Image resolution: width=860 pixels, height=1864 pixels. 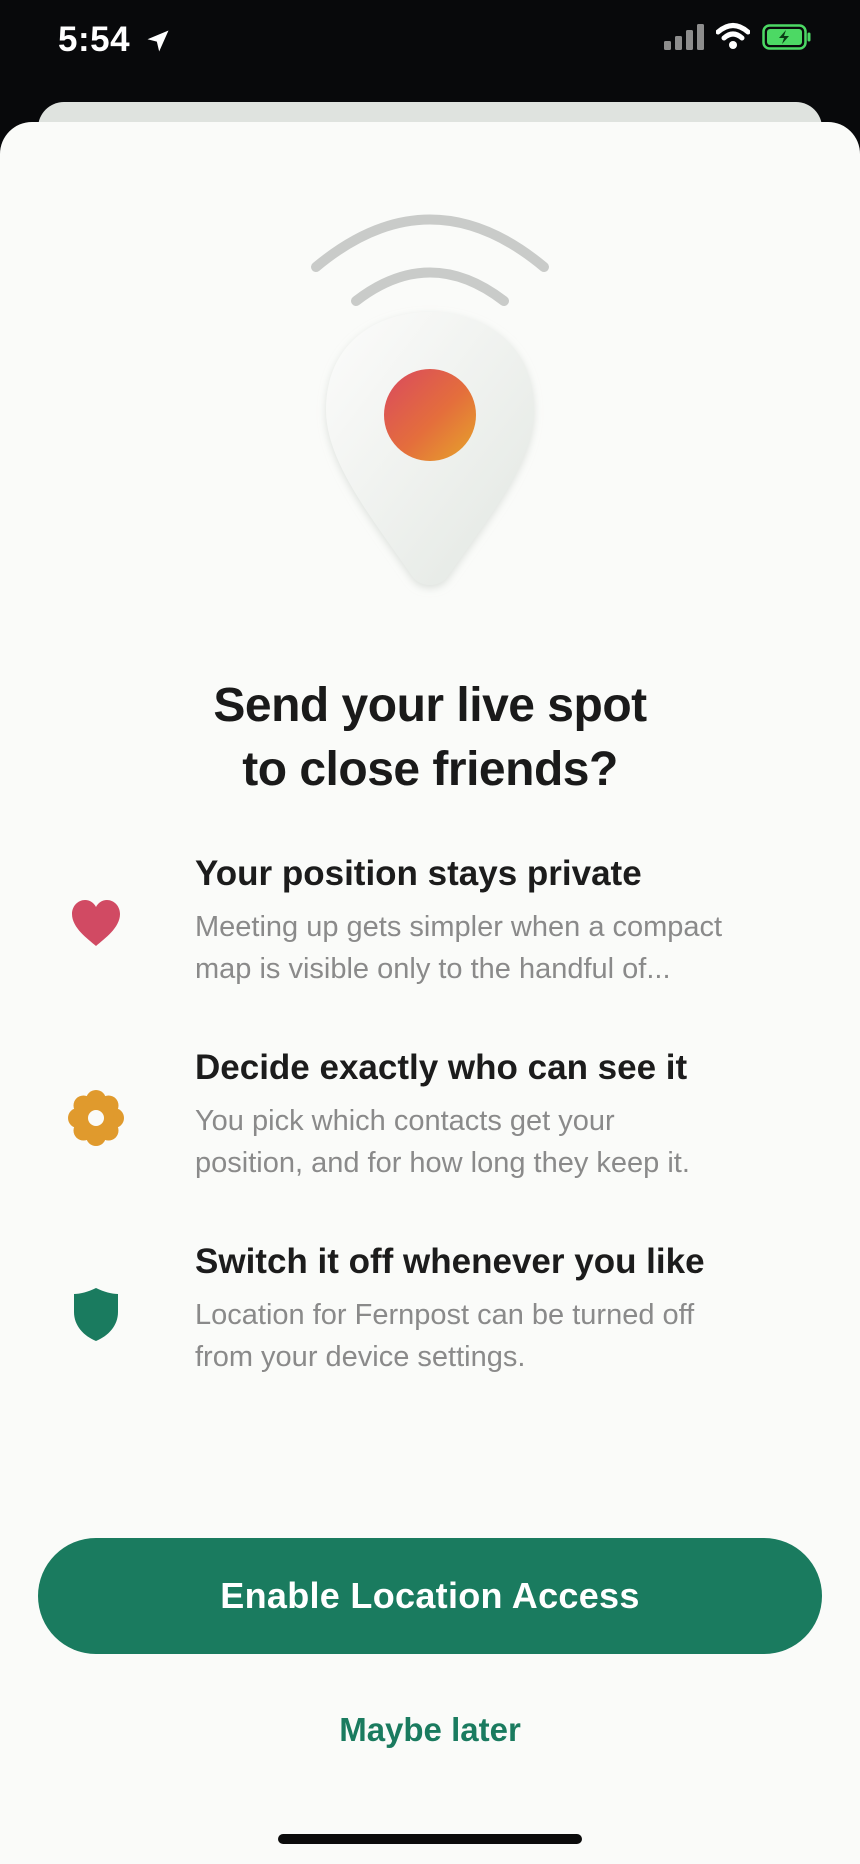 I want to click on maybe-later-button: Maybe later, so click(x=430, y=1730).